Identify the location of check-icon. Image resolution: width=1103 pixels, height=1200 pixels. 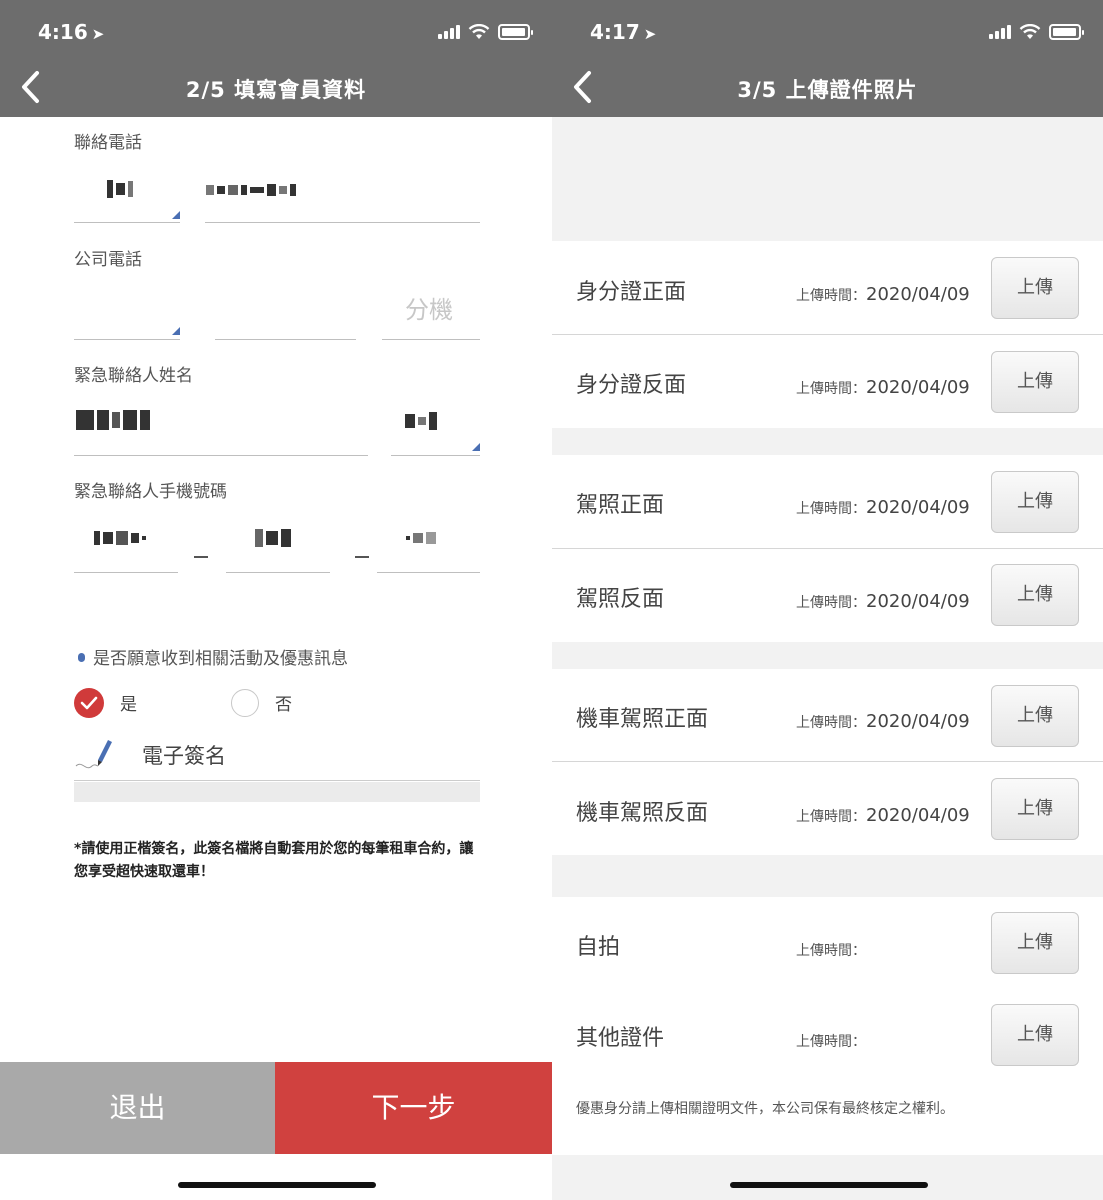
(89, 703).